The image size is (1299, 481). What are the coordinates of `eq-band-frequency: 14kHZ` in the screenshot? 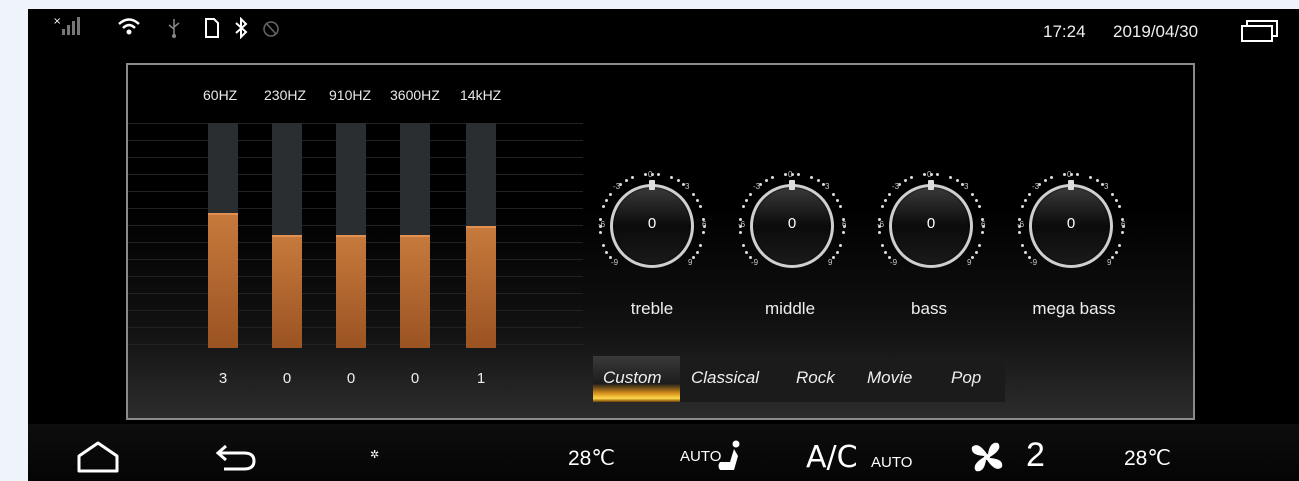 It's located at (481, 95).